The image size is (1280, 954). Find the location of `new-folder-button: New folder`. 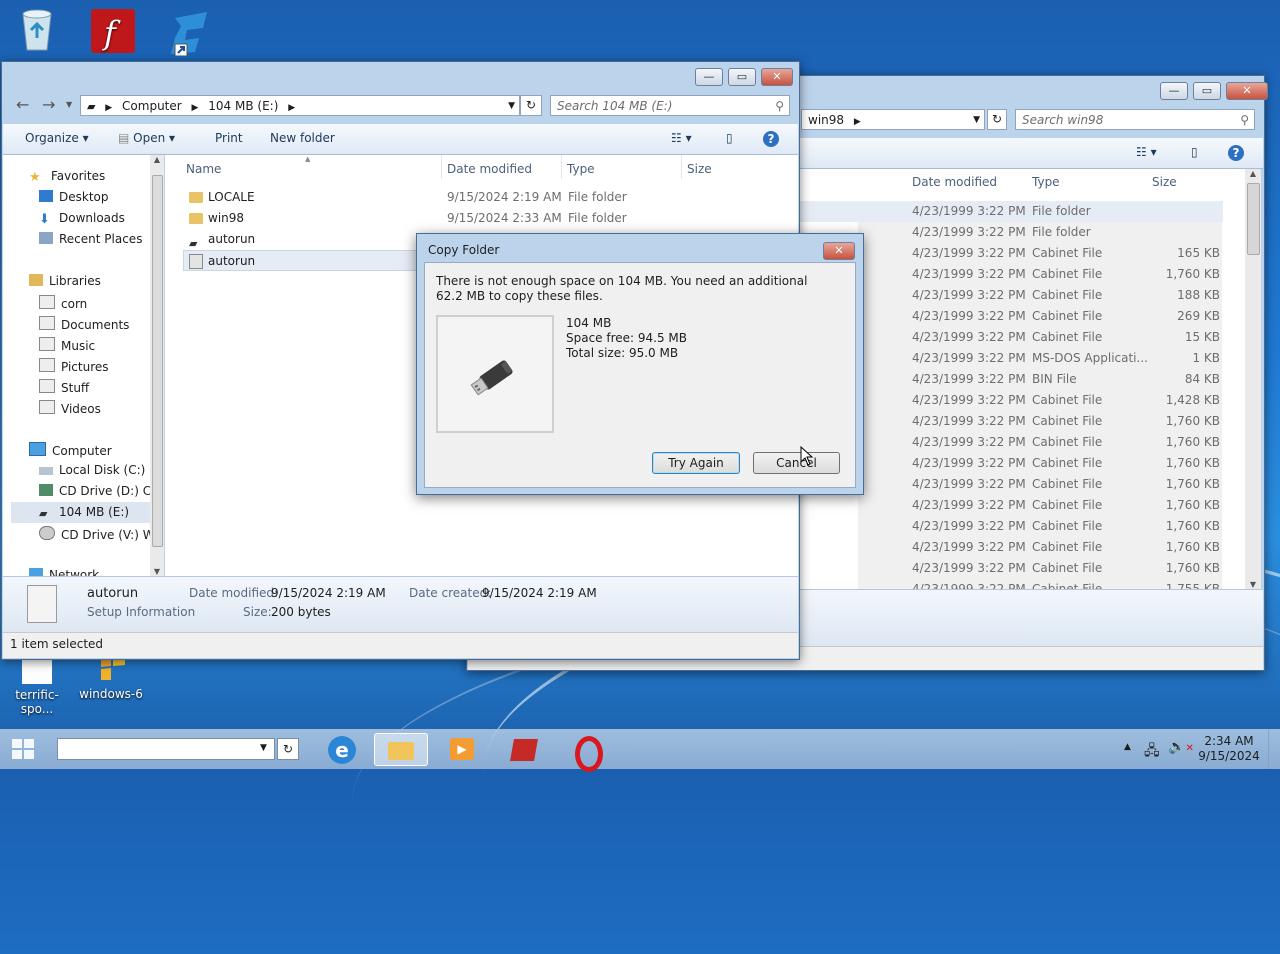

new-folder-button: New folder is located at coordinates (302, 138).